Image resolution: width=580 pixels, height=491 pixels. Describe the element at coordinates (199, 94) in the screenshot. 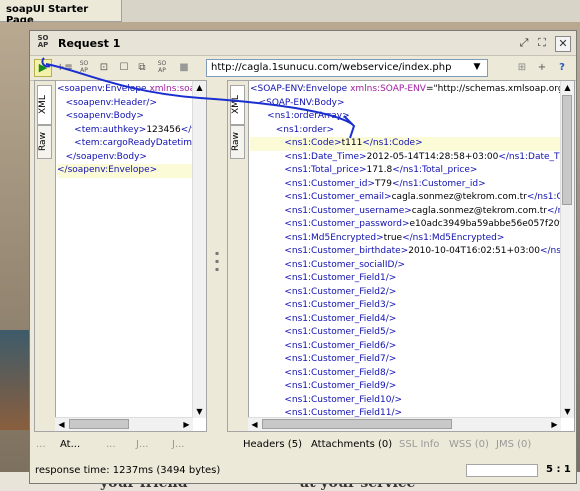

I see `annotation-arrow-line` at that location.